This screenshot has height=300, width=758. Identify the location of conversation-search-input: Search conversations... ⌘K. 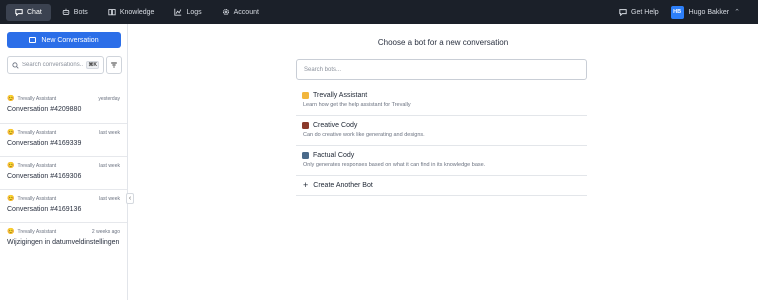
(55, 65).